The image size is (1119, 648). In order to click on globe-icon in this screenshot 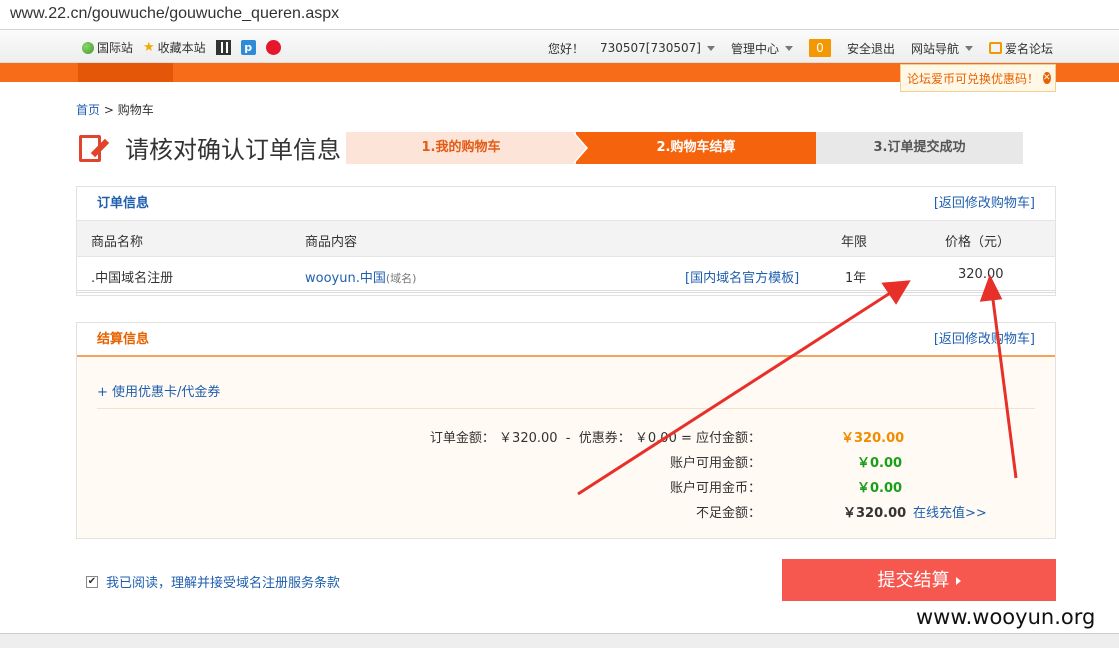, I will do `click(88, 47)`.